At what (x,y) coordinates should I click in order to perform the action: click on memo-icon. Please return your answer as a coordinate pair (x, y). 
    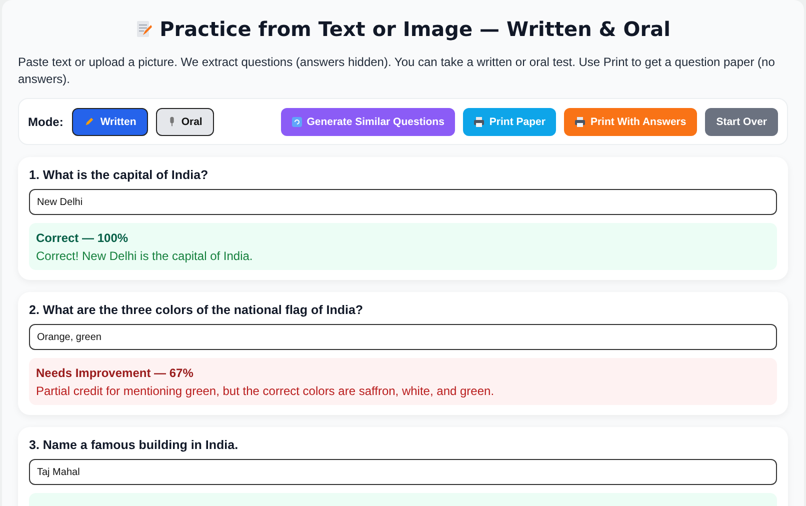
    Looking at the image, I should click on (144, 29).